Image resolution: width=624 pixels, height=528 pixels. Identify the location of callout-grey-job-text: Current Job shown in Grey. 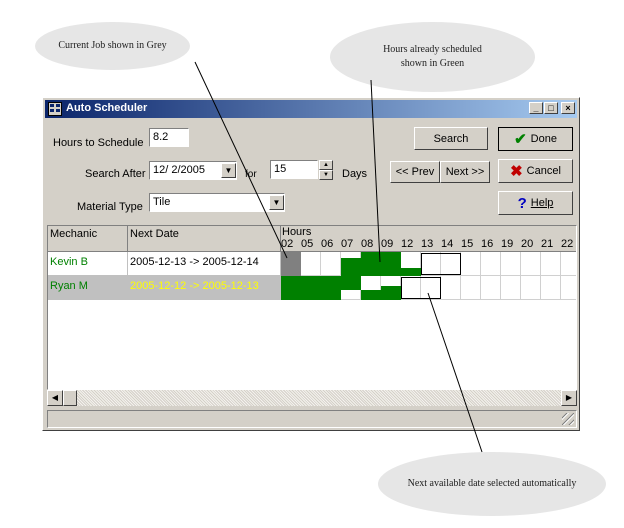
(112, 45).